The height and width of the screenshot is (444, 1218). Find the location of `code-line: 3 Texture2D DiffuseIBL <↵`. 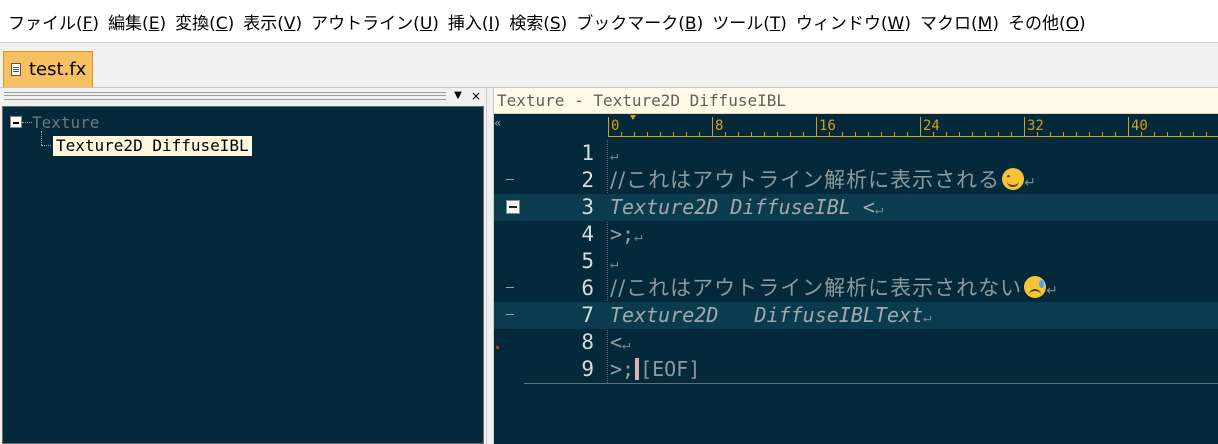

code-line: 3 Texture2D DiffuseIBL <↵ is located at coordinates (856, 207).